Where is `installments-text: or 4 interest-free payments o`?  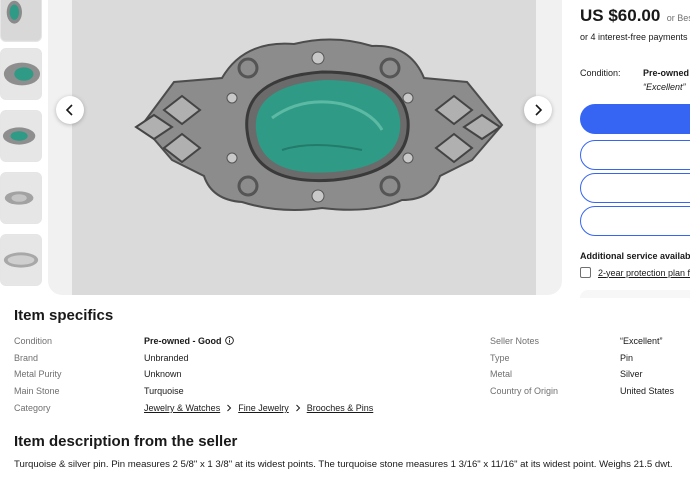 installments-text: or 4 interest-free payments o is located at coordinates (635, 37).